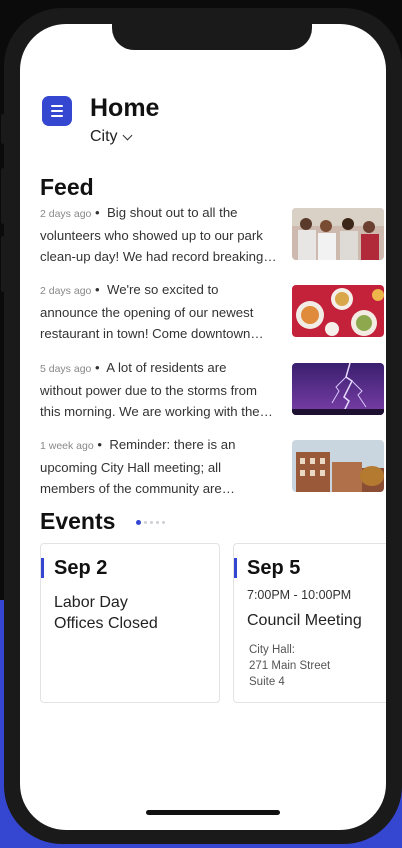 The image size is (402, 848). What do you see at coordinates (127, 135) in the screenshot?
I see `chevron-down-icon` at bounding box center [127, 135].